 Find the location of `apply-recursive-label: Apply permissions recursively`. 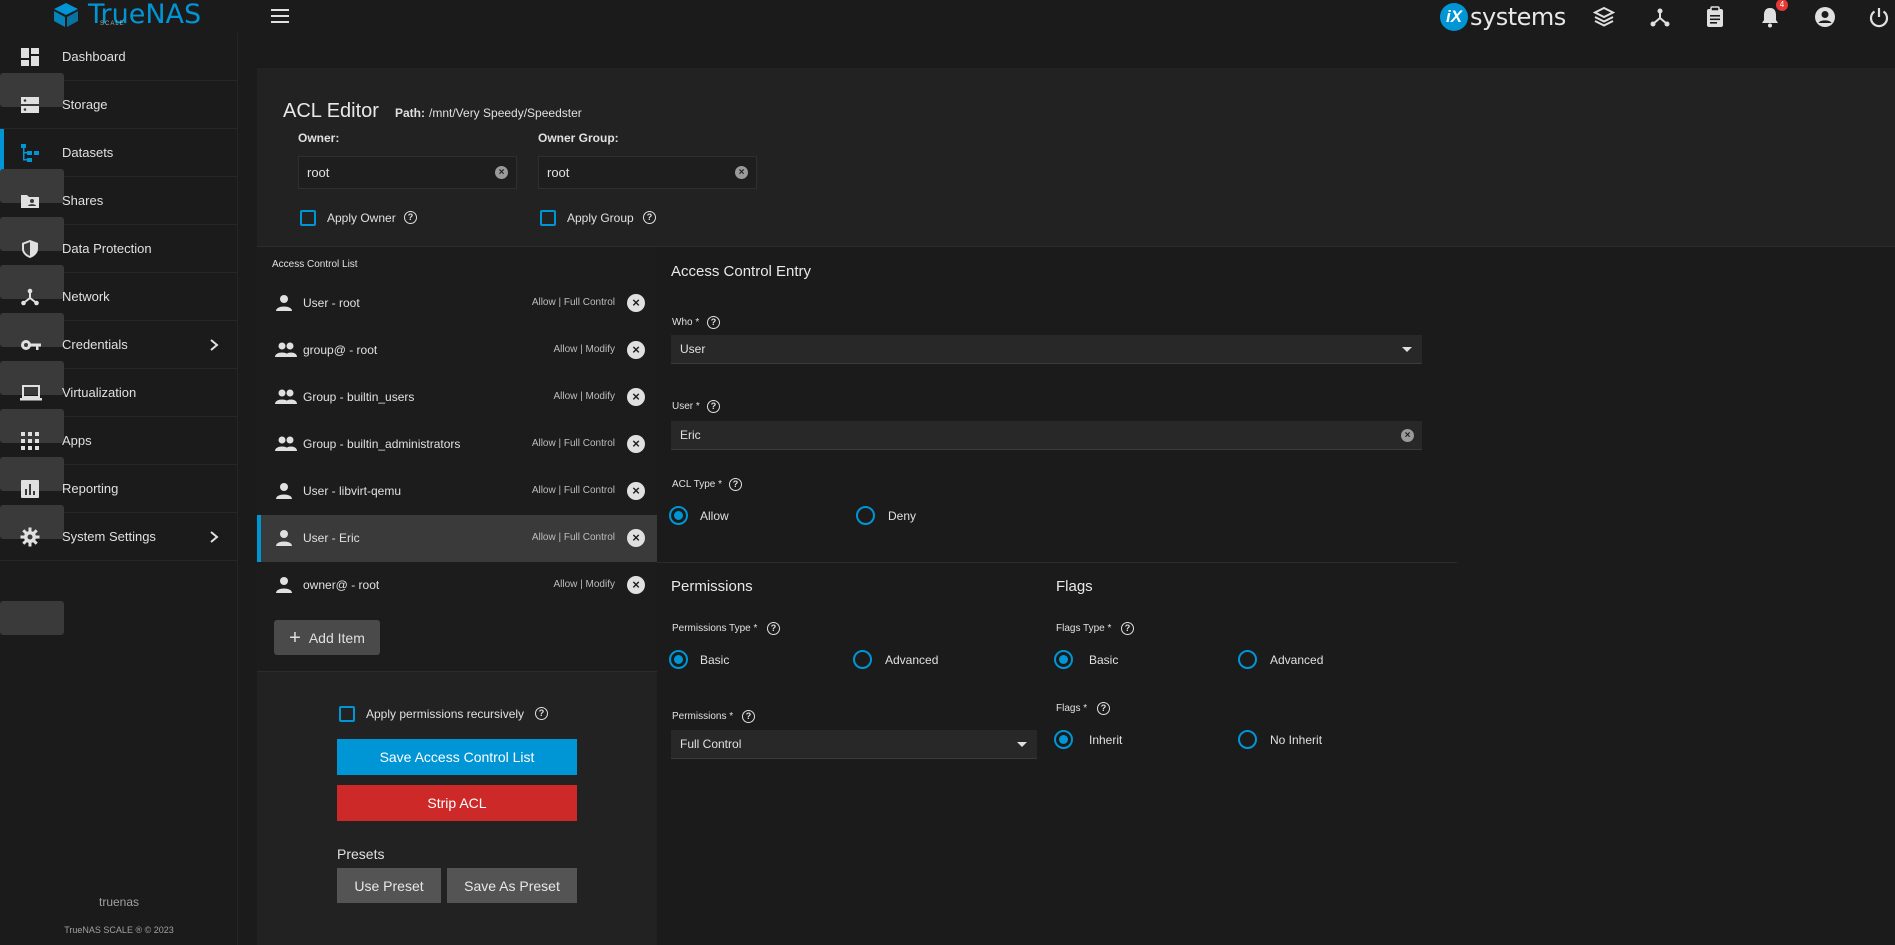

apply-recursive-label: Apply permissions recursively is located at coordinates (445, 714).